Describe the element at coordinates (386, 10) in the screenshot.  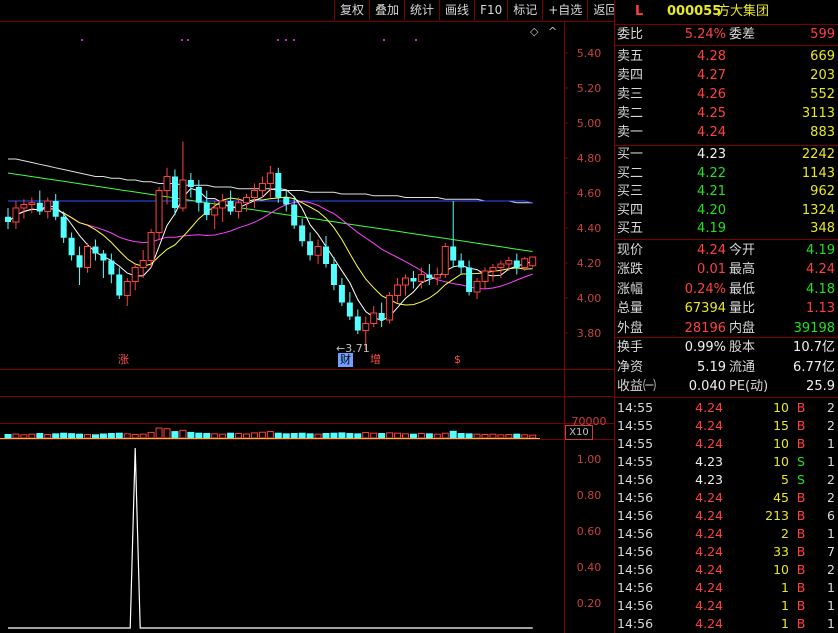
I see `toolbar-button: 叠加` at that location.